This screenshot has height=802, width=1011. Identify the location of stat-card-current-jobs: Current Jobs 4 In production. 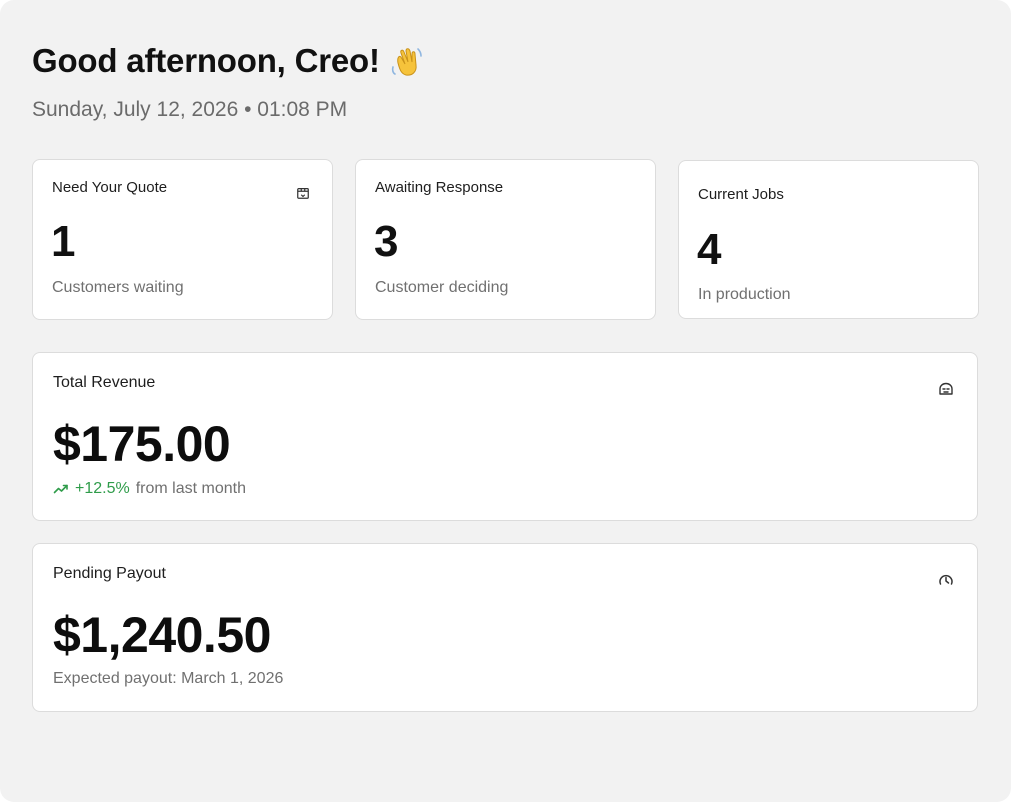
(828, 239).